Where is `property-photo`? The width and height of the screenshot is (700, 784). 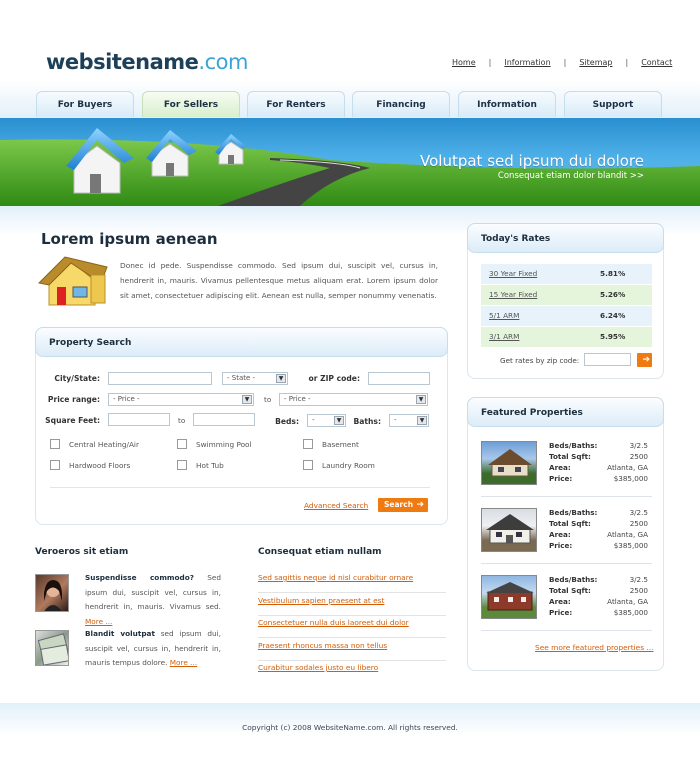
property-photo is located at coordinates (509, 597).